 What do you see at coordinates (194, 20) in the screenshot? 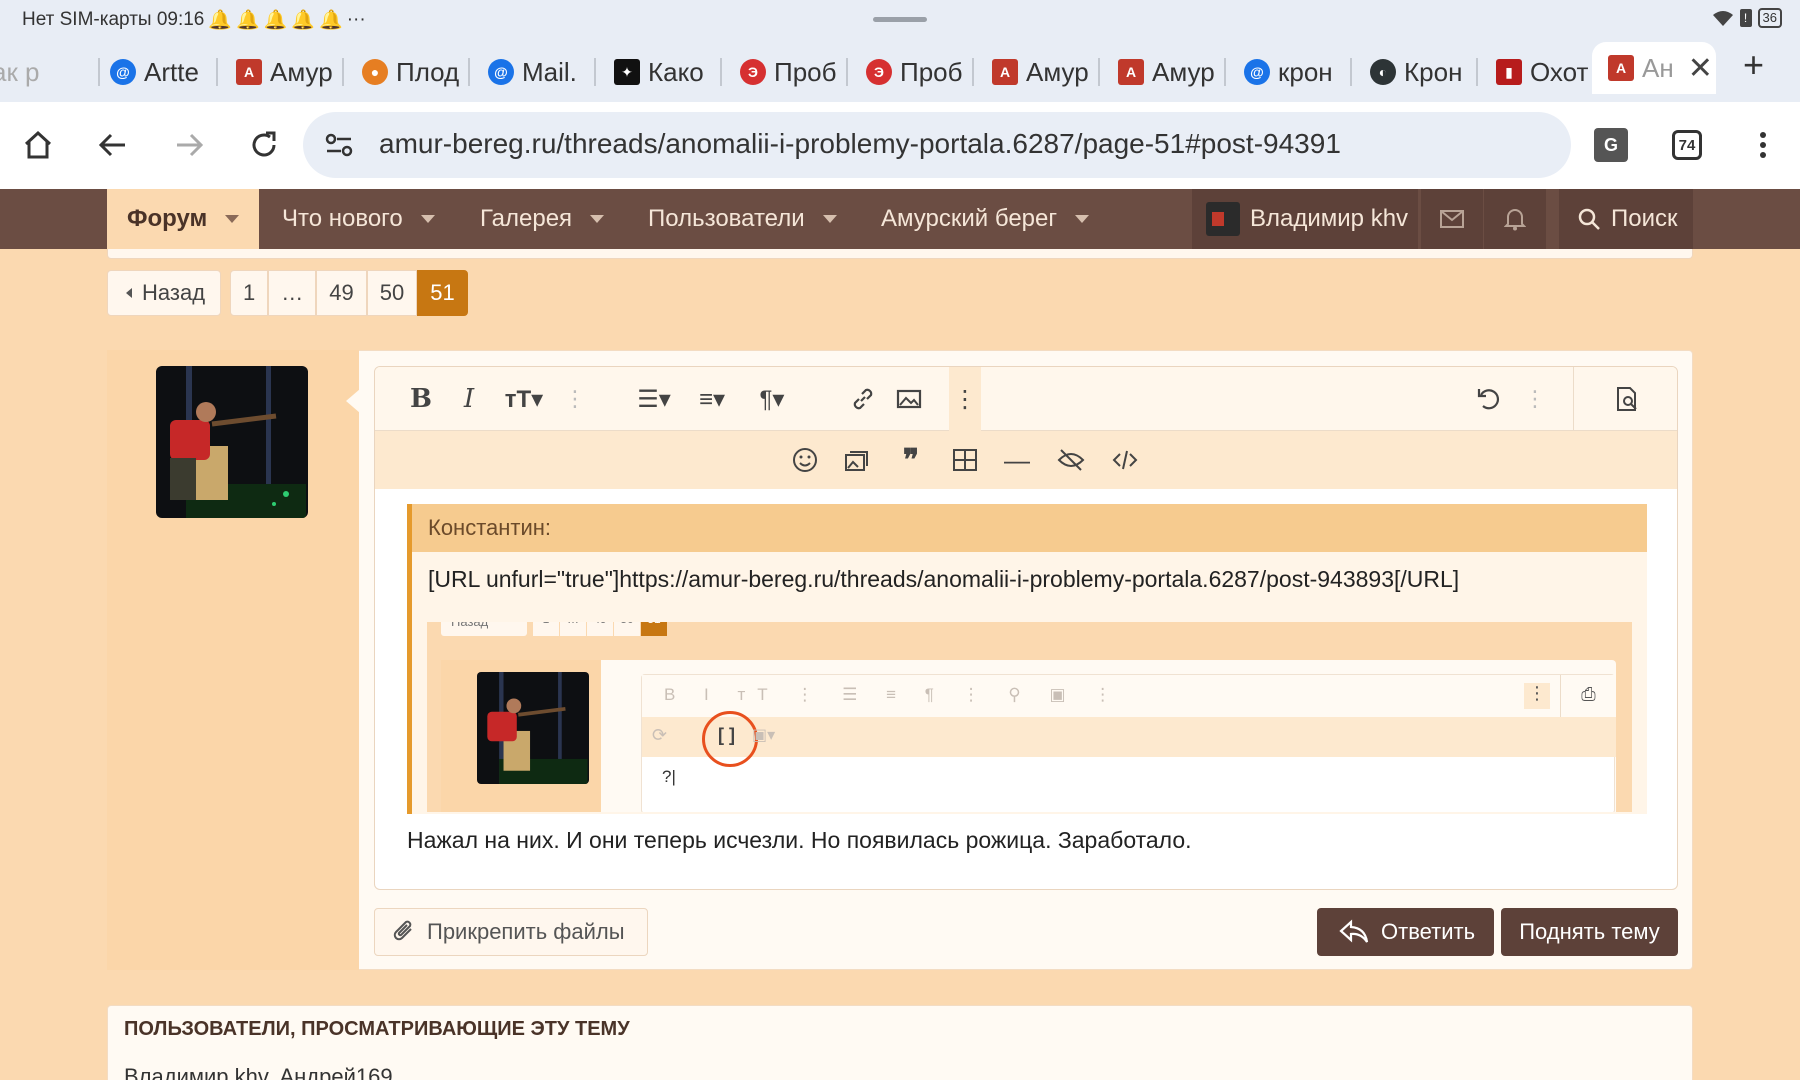
I see `status-left: Нет SIM-карты 09:16 🔔 🔔 🔔 🔔 🔔 ···` at bounding box center [194, 20].